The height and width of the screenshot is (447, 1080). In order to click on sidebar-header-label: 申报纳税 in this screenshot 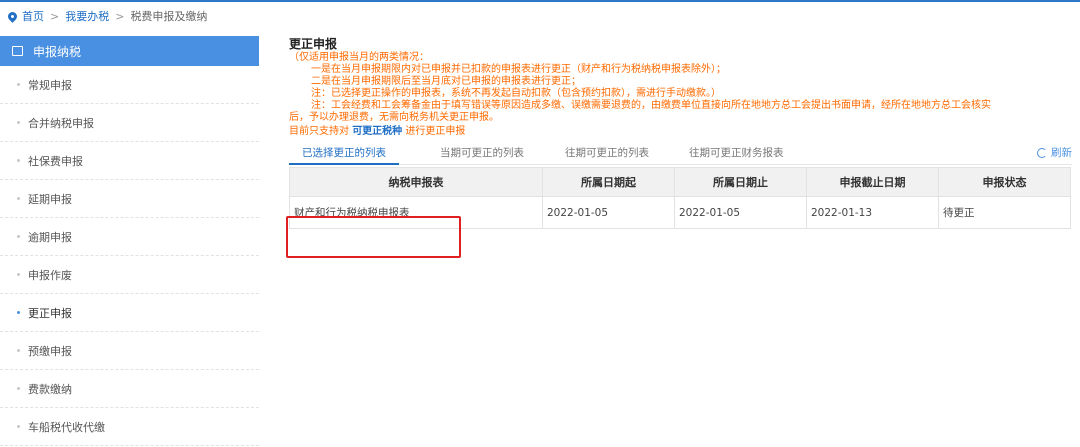, I will do `click(57, 51)`.